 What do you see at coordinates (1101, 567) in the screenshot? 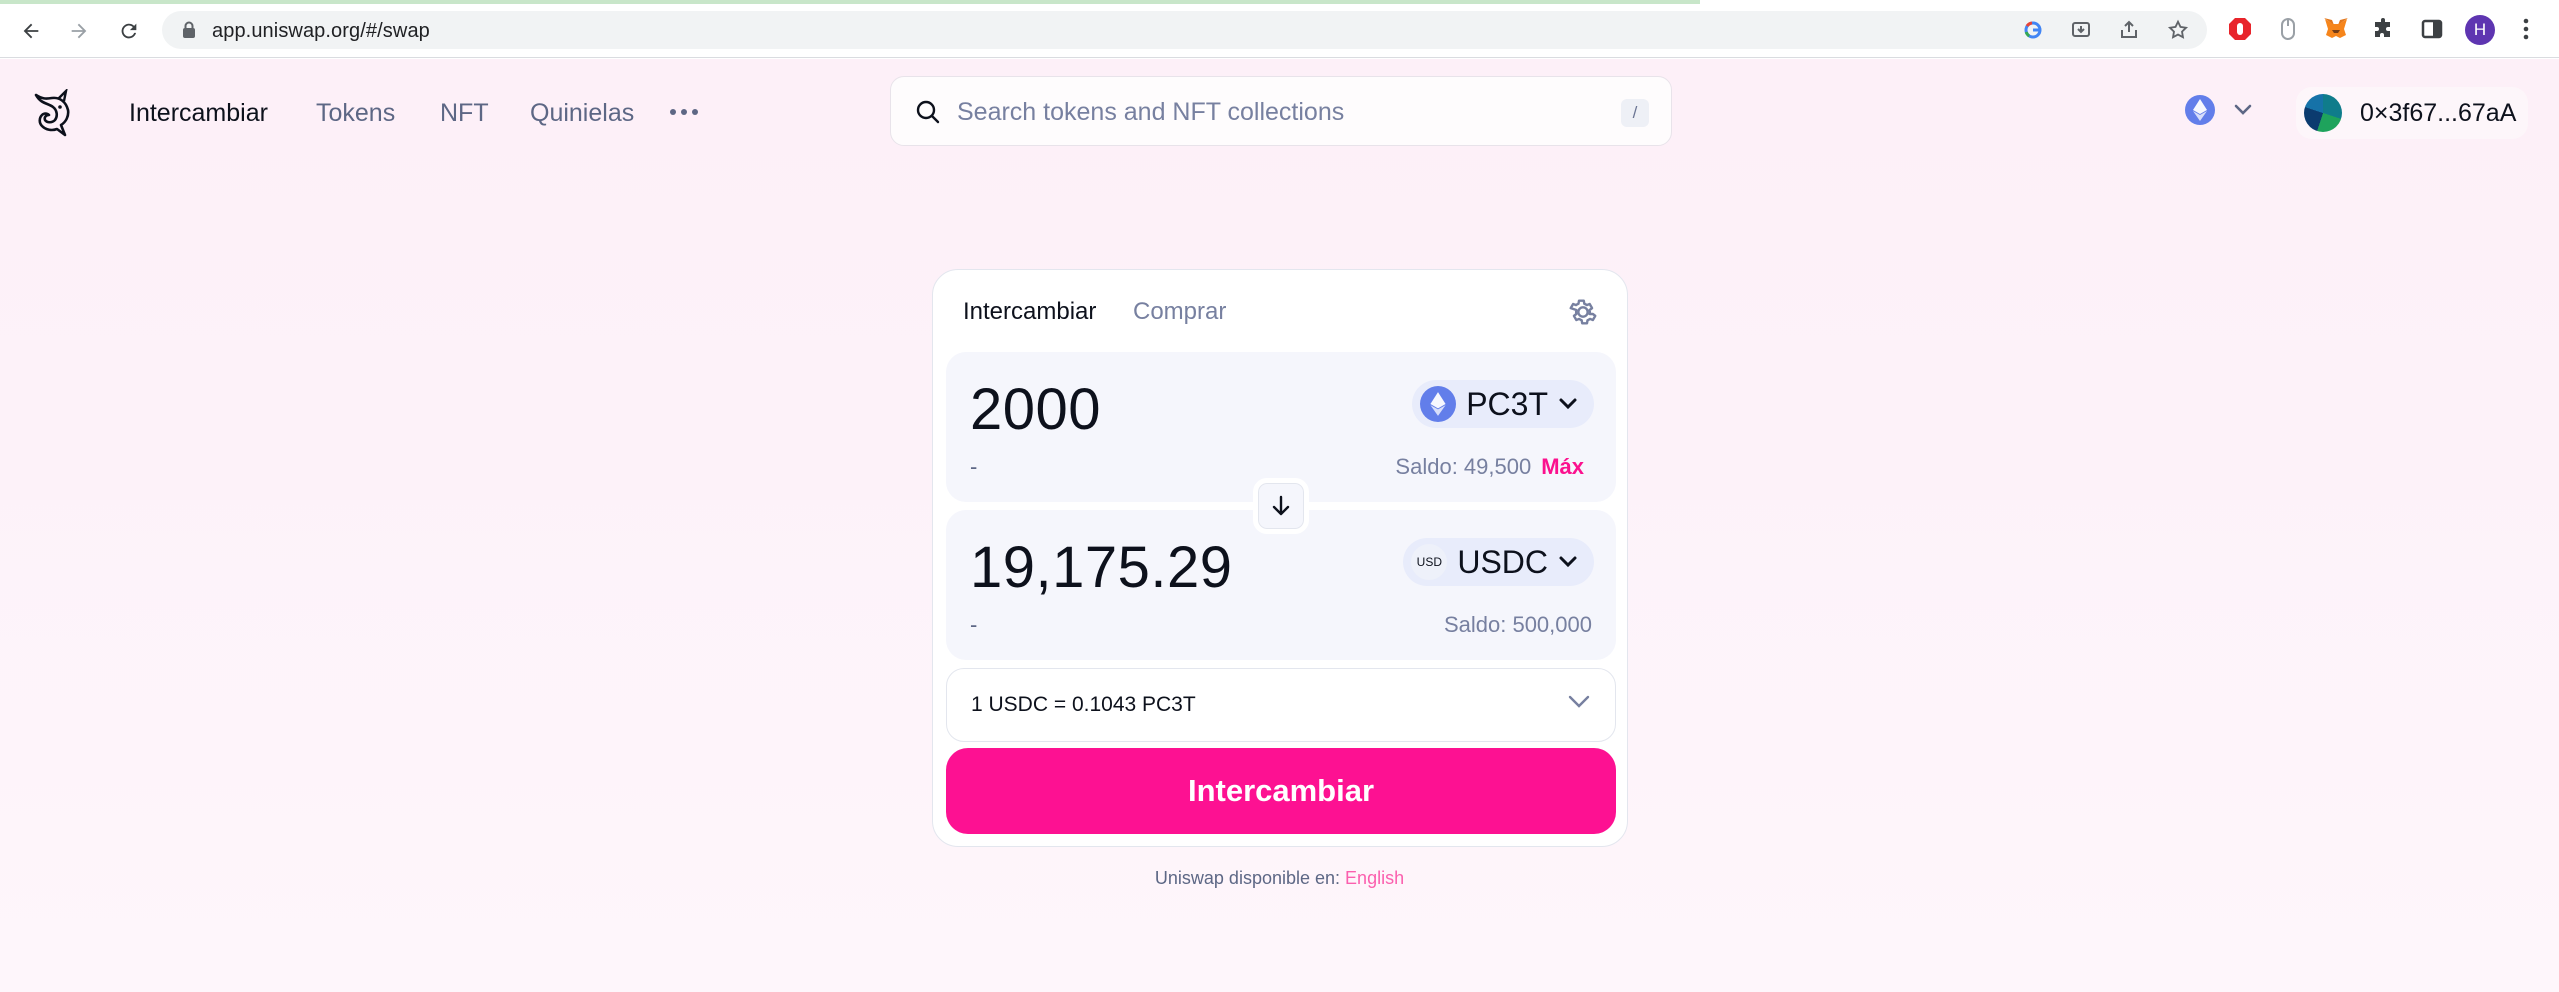
I see `buy-amount-input: 19,175.29` at bounding box center [1101, 567].